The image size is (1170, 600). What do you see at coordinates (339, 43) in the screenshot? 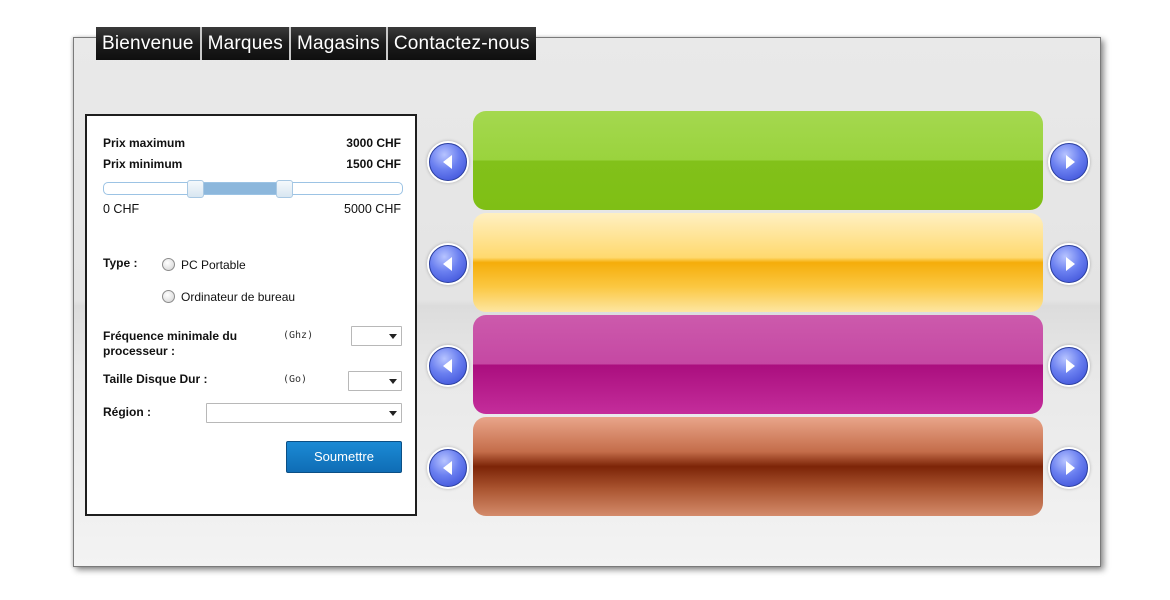
I see `tab-magasins: Magasins` at bounding box center [339, 43].